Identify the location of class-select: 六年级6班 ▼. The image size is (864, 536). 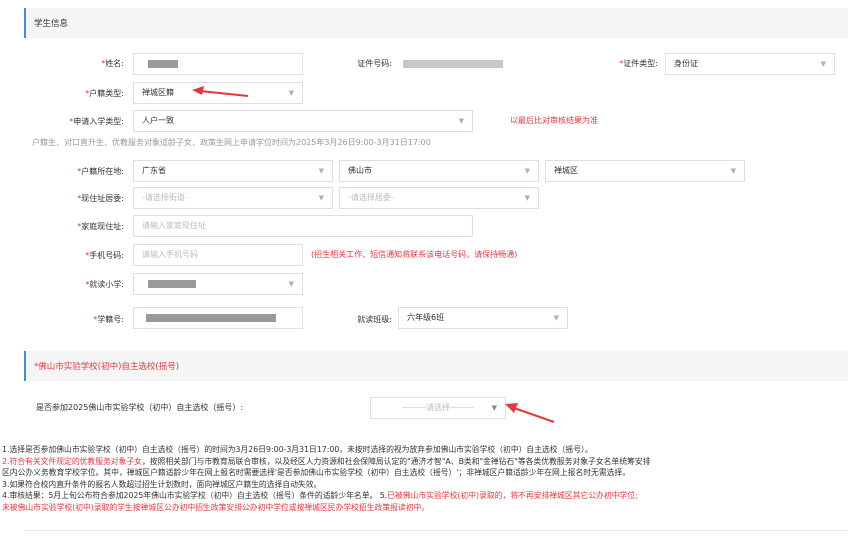
(483, 318).